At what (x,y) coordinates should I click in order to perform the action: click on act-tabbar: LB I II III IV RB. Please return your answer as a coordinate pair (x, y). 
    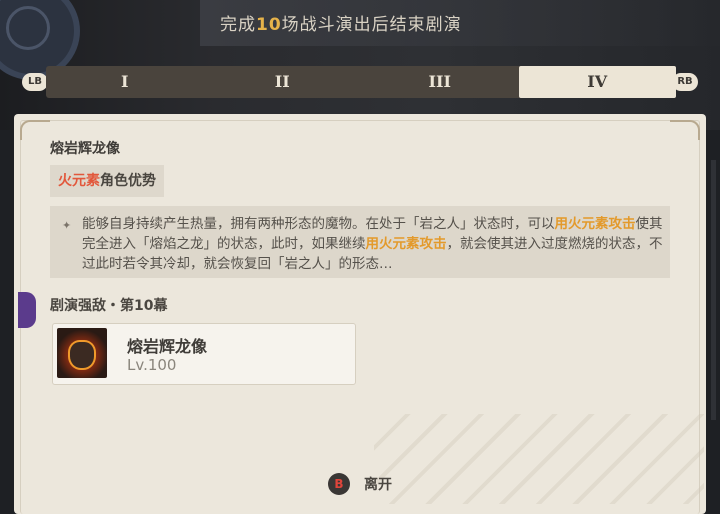
    Looking at the image, I should click on (361, 82).